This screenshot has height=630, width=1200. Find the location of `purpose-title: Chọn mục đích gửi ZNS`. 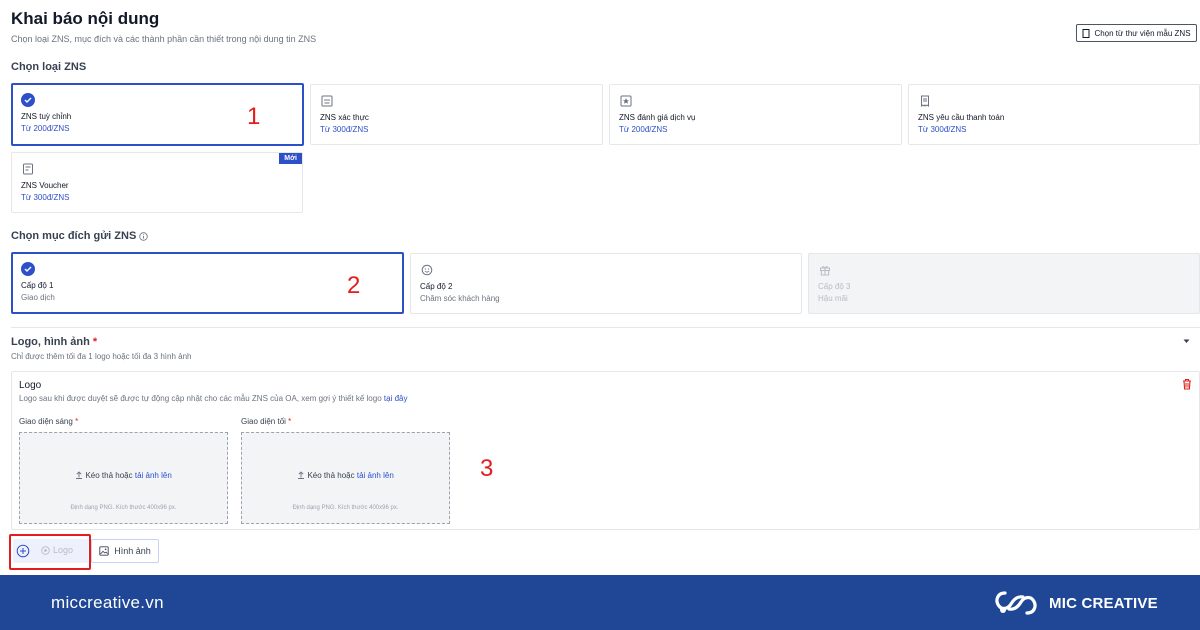

purpose-title: Chọn mục đích gửi ZNS is located at coordinates (74, 236).